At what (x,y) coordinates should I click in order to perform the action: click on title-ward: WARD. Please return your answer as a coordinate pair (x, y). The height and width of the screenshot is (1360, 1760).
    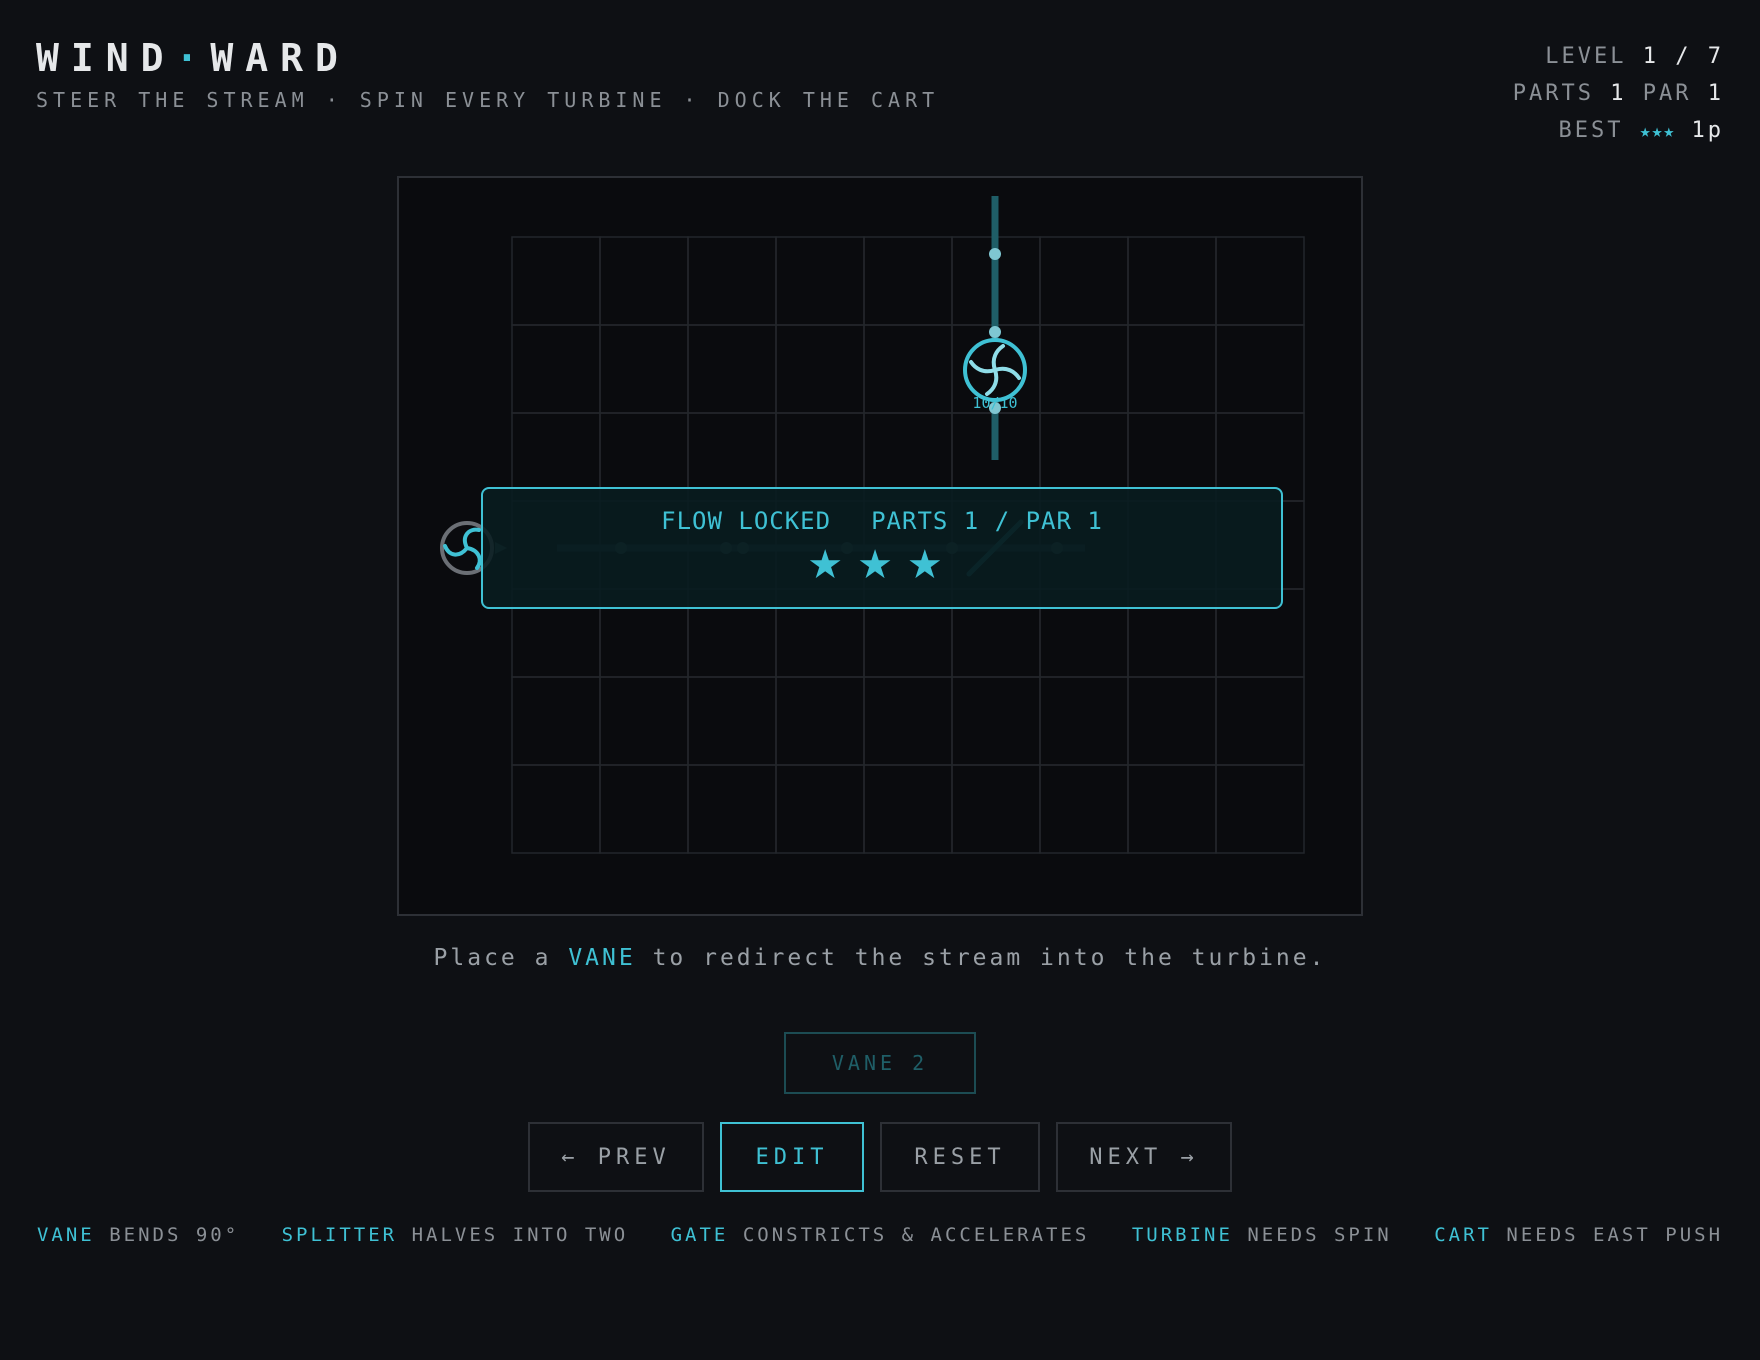
    Looking at the image, I should click on (280, 58).